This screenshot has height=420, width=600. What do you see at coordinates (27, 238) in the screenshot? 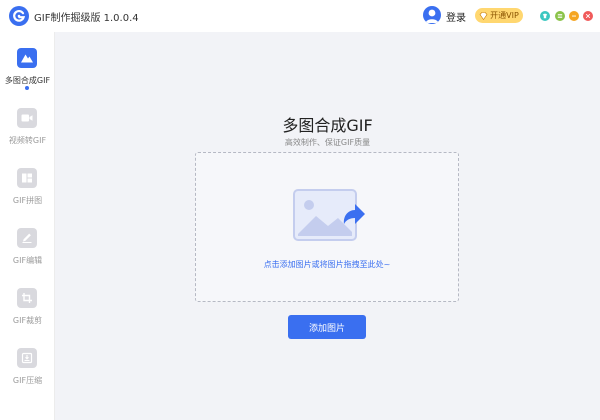
I see `edit-icon` at bounding box center [27, 238].